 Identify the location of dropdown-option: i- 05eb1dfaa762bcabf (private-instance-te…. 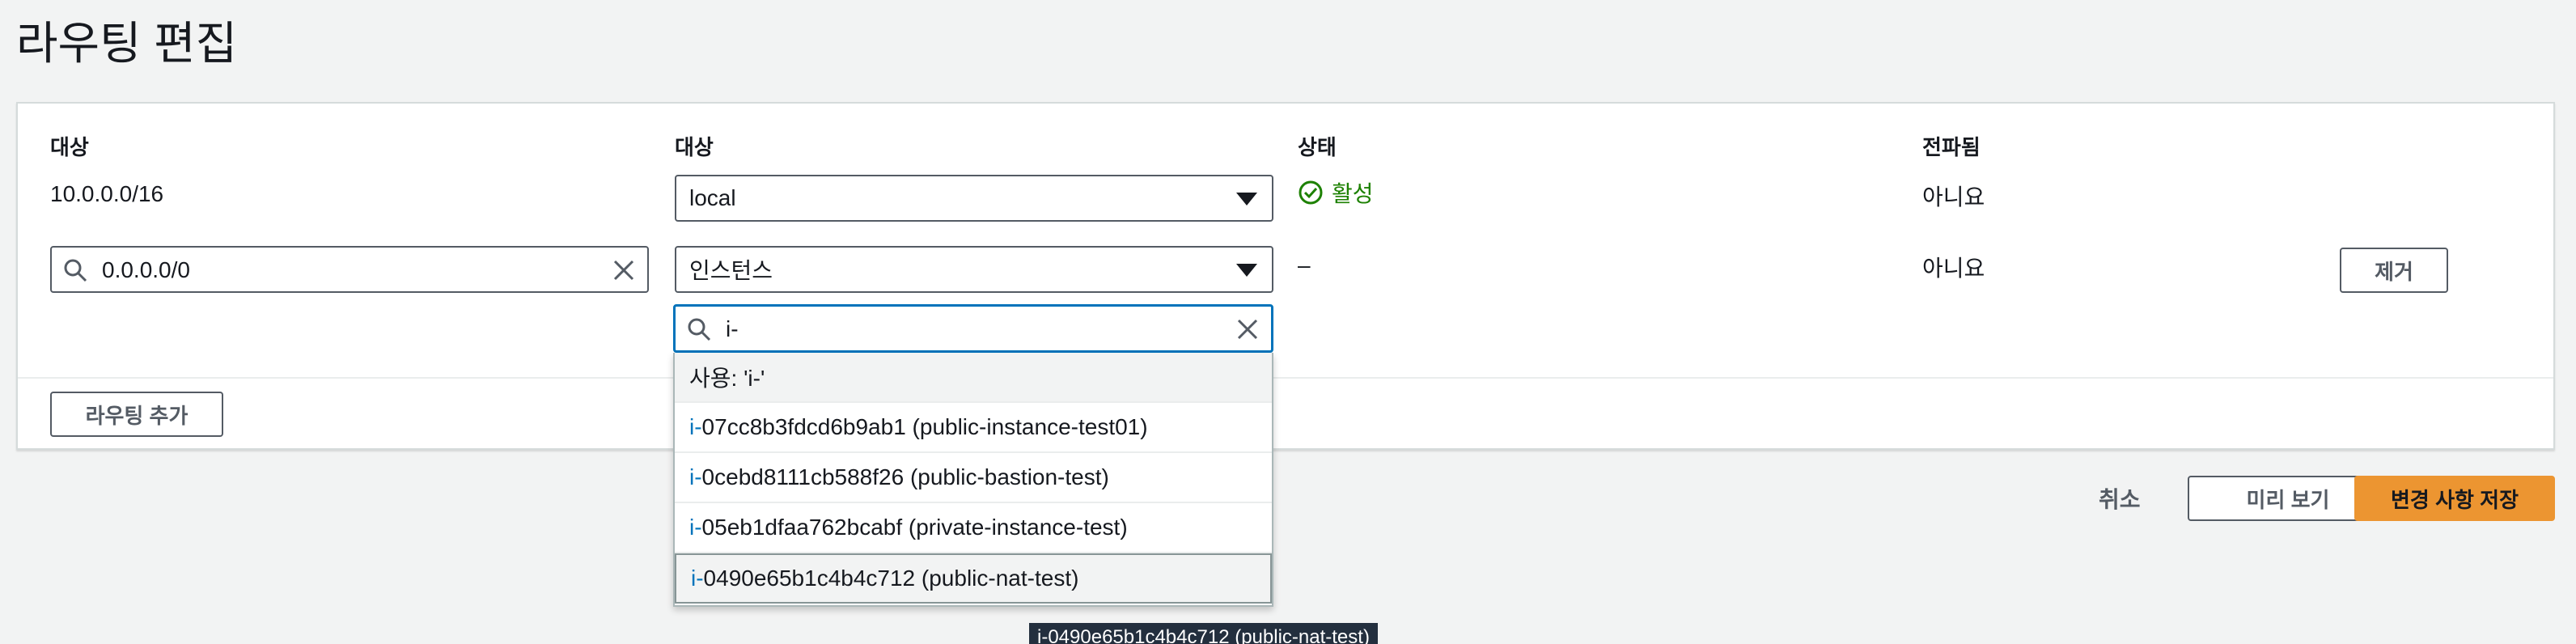
(973, 528).